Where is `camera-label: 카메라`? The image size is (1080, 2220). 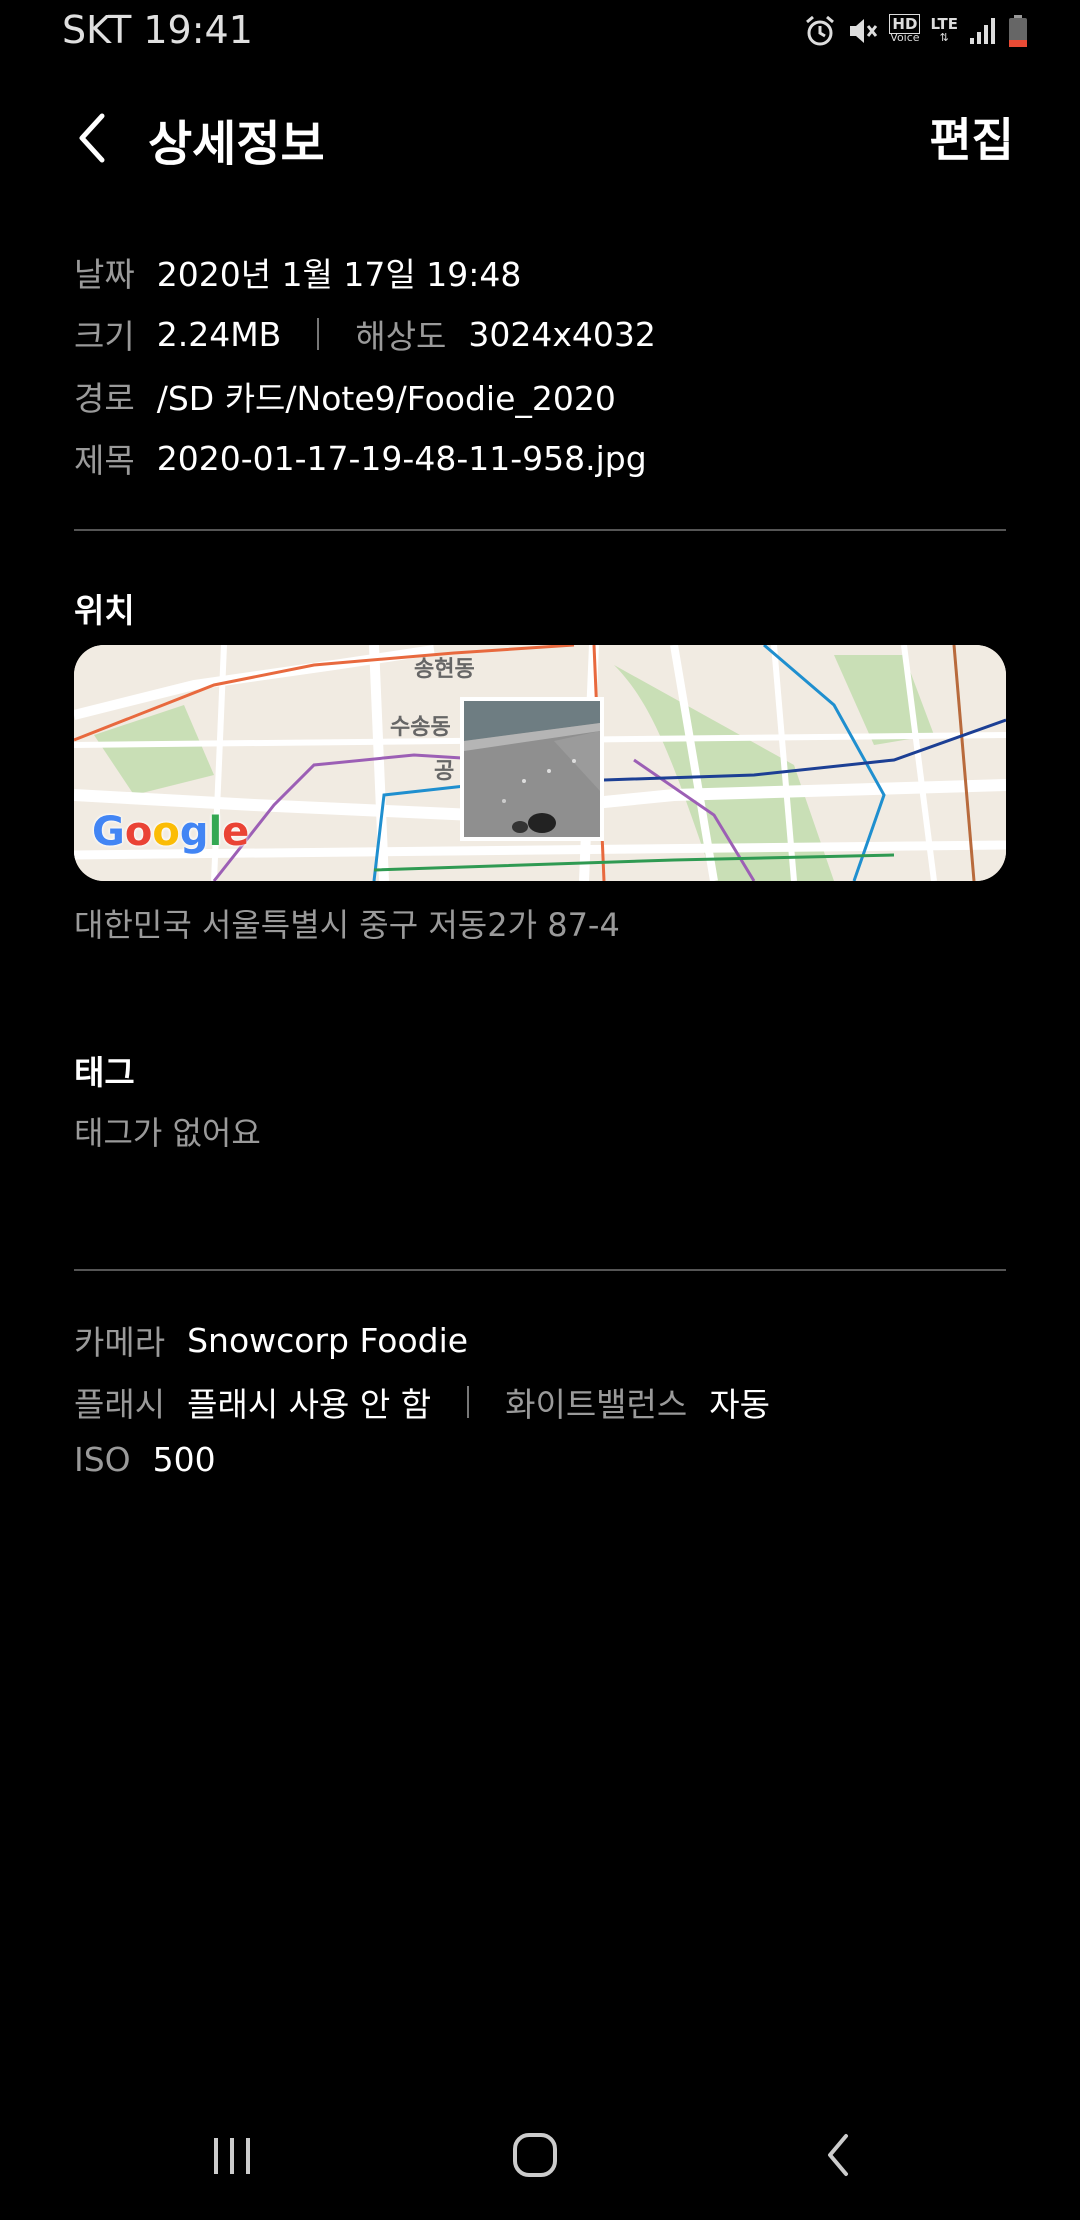
camera-label: 카메라 is located at coordinates (120, 1342).